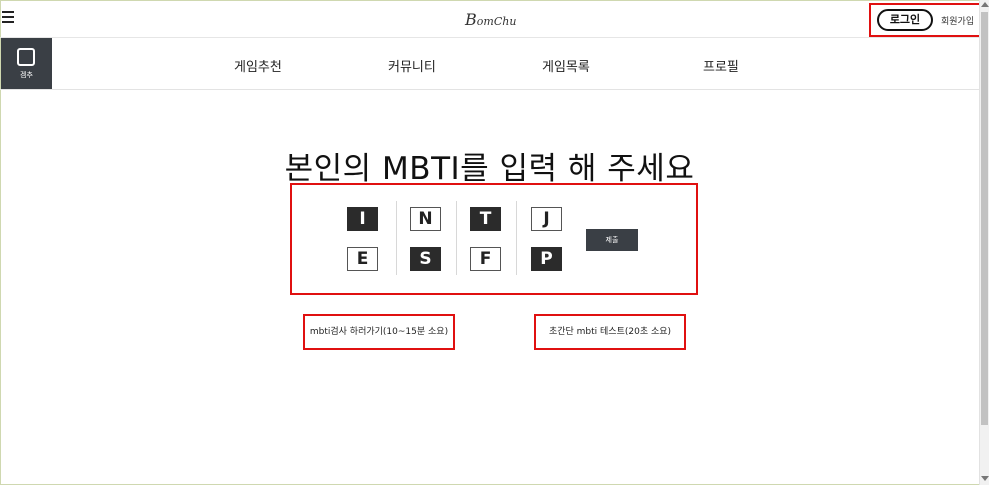 This screenshot has height=485, width=989. What do you see at coordinates (379, 332) in the screenshot?
I see `mbti-full-test-link: mbti검사 하러가기(10~15분 소요)` at bounding box center [379, 332].